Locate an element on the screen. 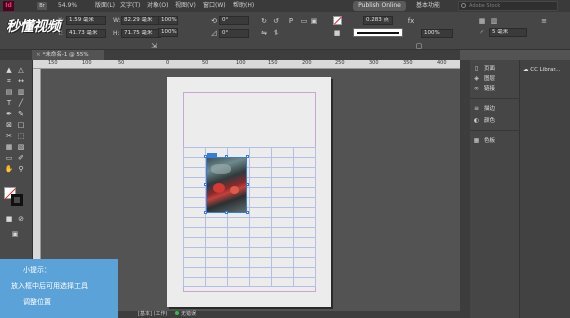 The width and height of the screenshot is (570, 318). pen-tool-icon: ✒ is located at coordinates (9, 114).